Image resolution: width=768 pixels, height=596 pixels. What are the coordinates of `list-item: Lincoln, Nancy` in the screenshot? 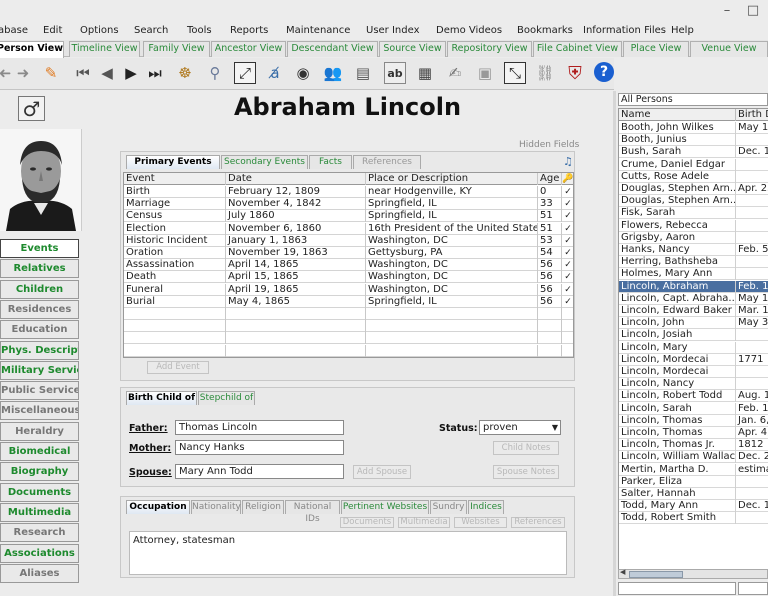 It's located at (693, 384).